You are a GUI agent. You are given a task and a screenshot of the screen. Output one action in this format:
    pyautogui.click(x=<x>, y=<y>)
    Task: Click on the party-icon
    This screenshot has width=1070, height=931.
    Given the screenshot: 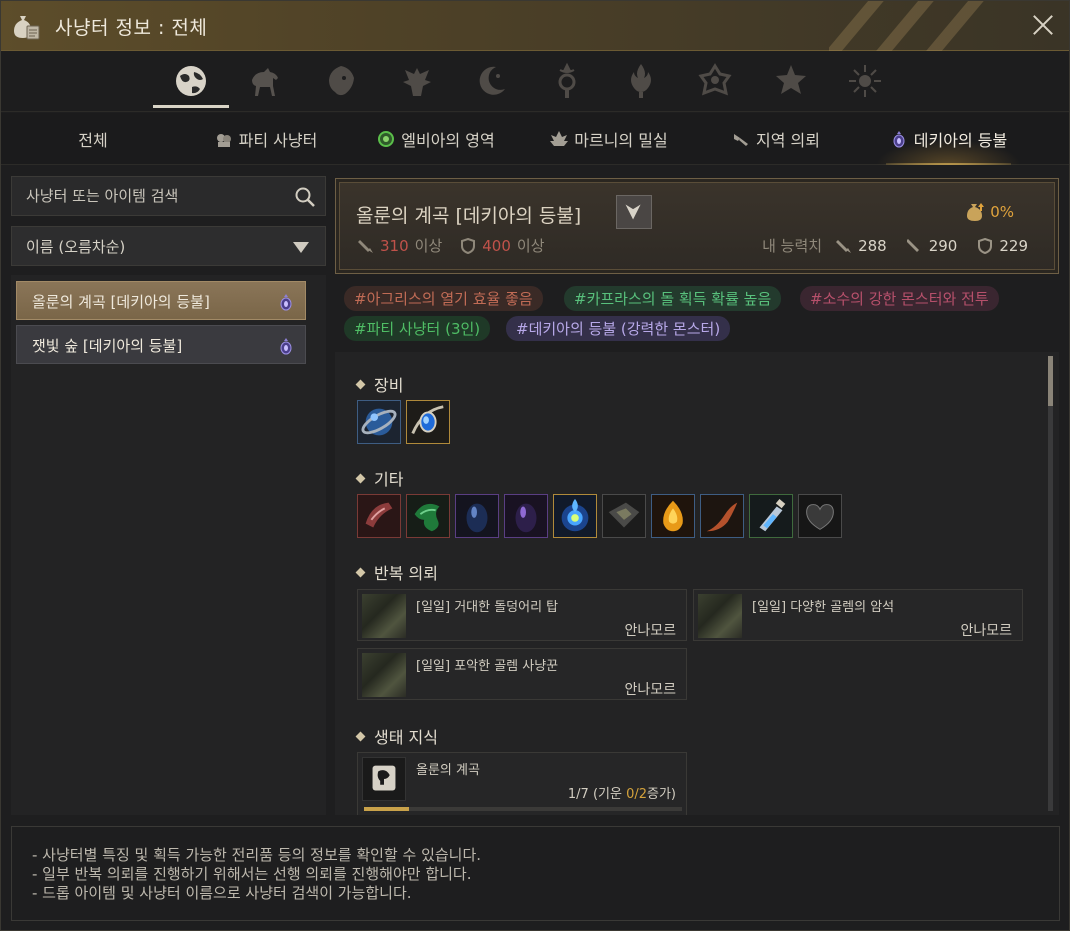 What is the action you would take?
    pyautogui.click(x=223, y=140)
    